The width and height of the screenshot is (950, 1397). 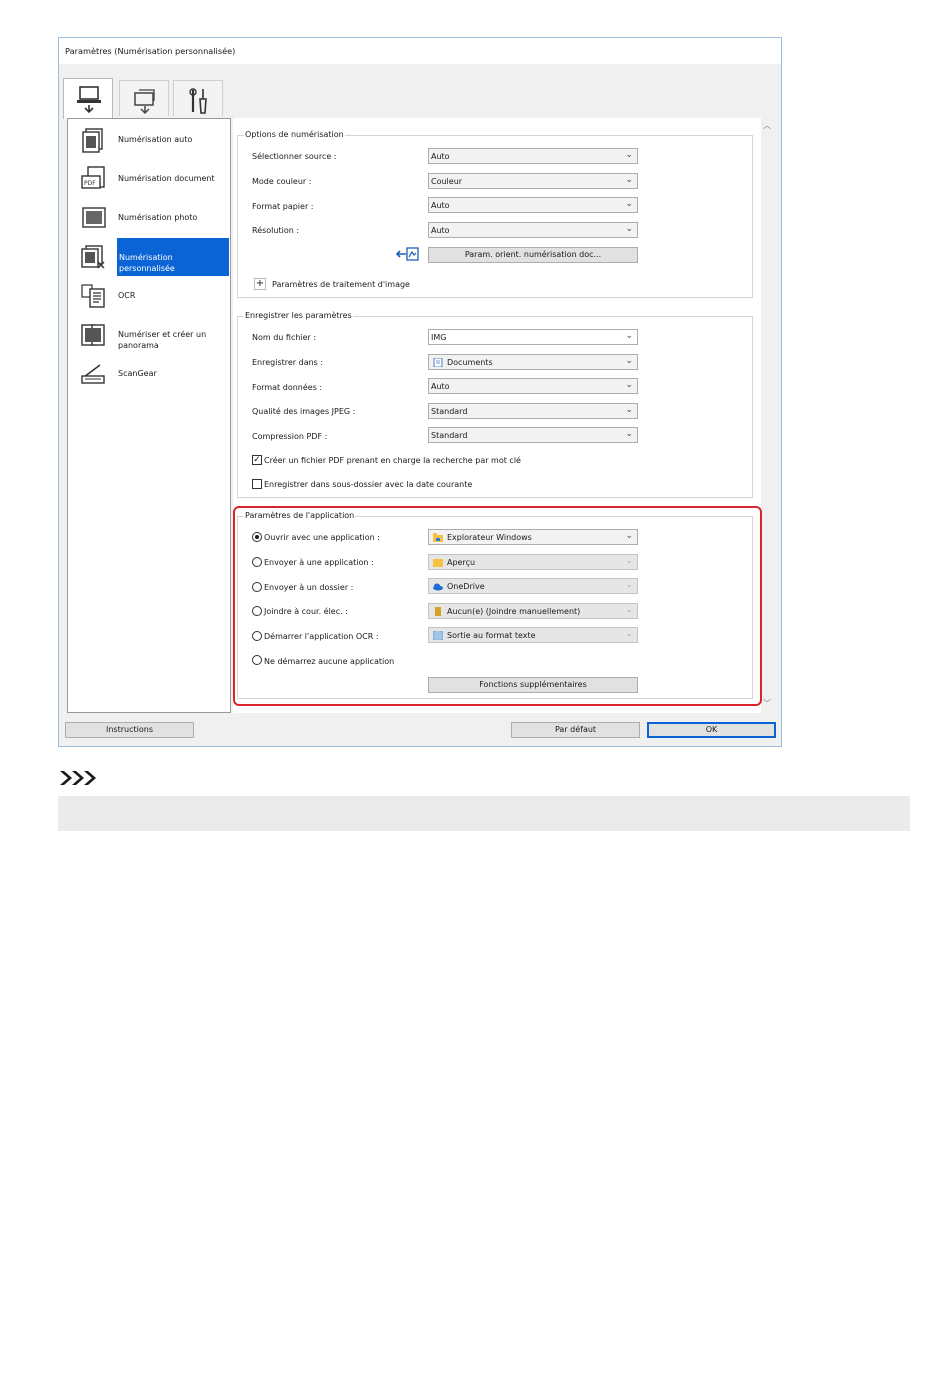 What do you see at coordinates (257, 460) in the screenshot?
I see `searchable-pdf-checkbox: ✓` at bounding box center [257, 460].